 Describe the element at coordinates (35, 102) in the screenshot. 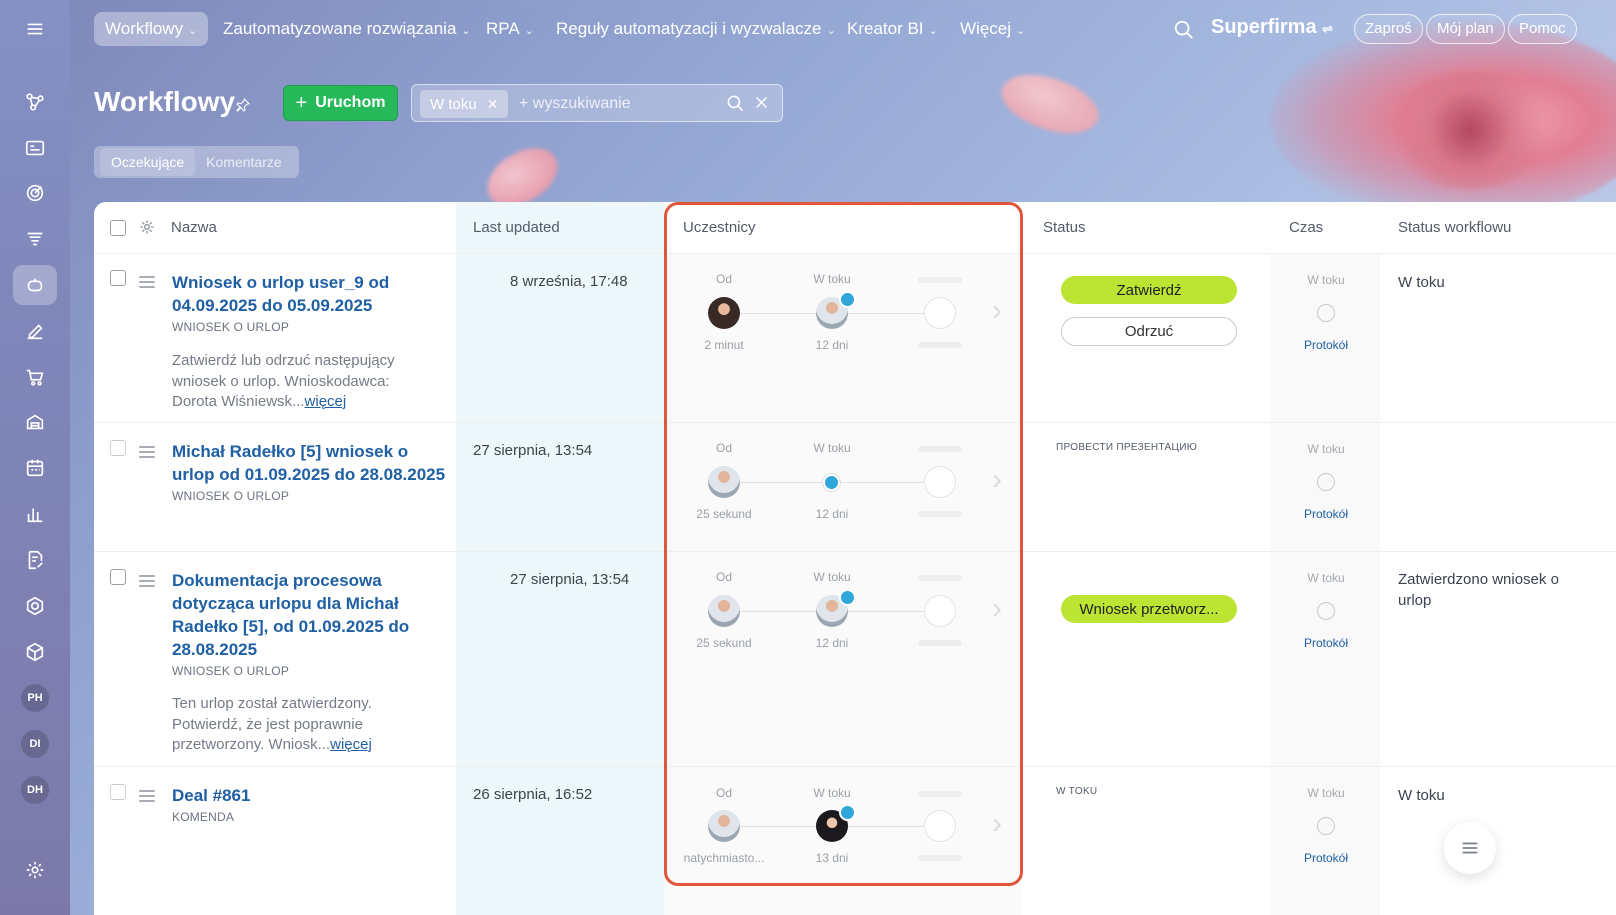

I see `sidebar-item-feed` at that location.